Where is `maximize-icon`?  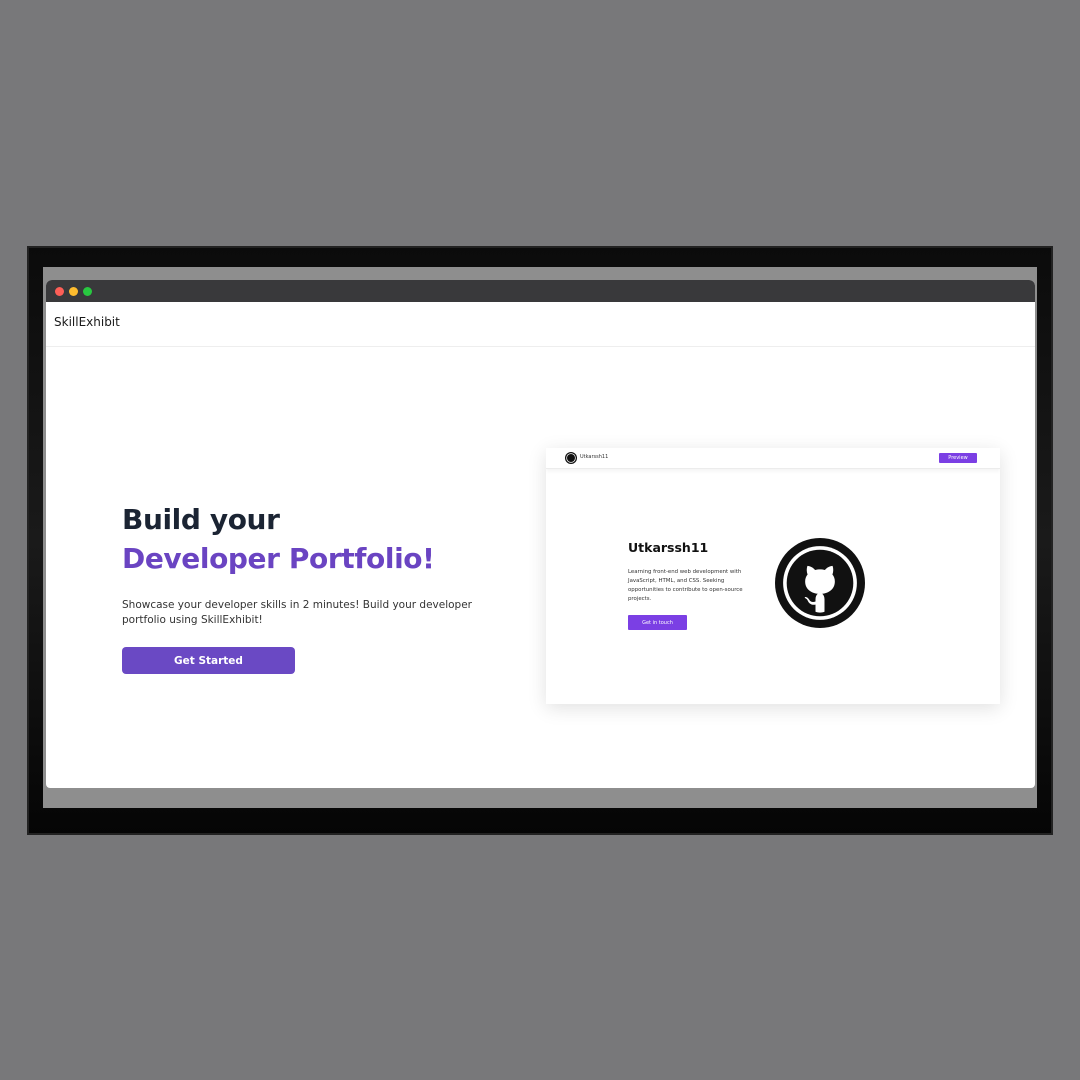
maximize-icon is located at coordinates (87, 291).